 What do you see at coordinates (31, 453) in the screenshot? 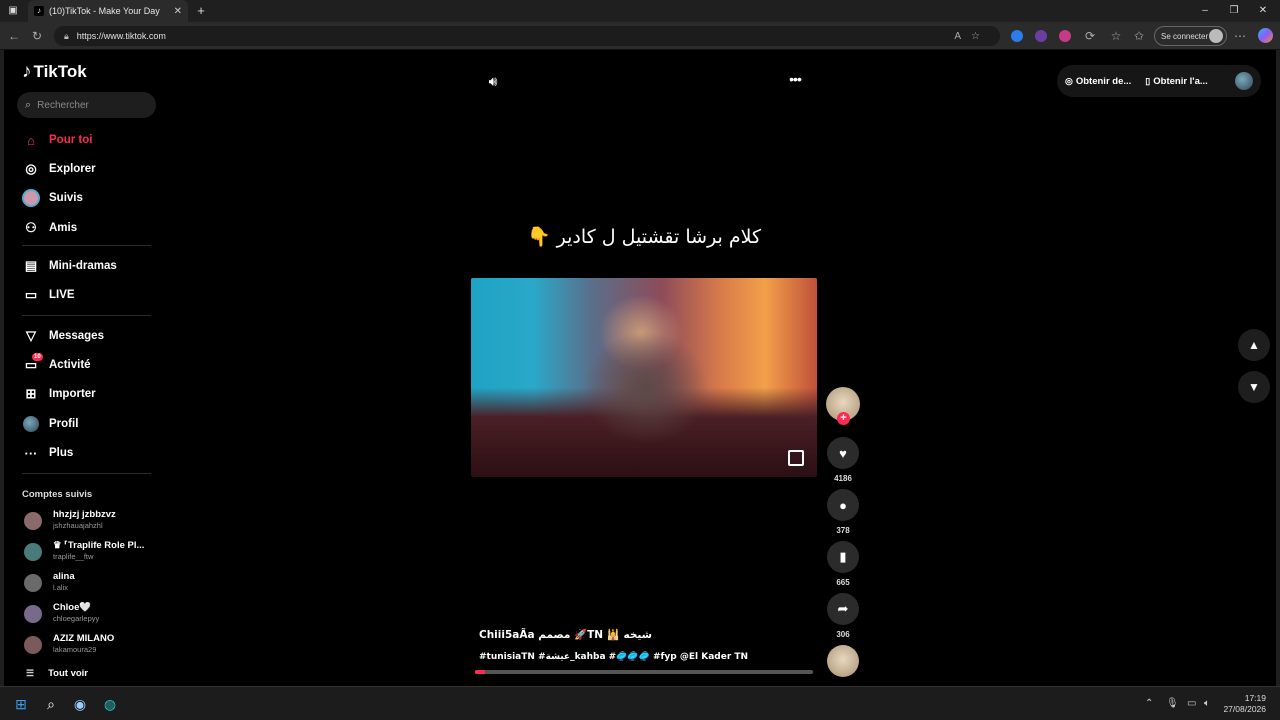
I see `more-dots-icon: ···` at bounding box center [31, 453].